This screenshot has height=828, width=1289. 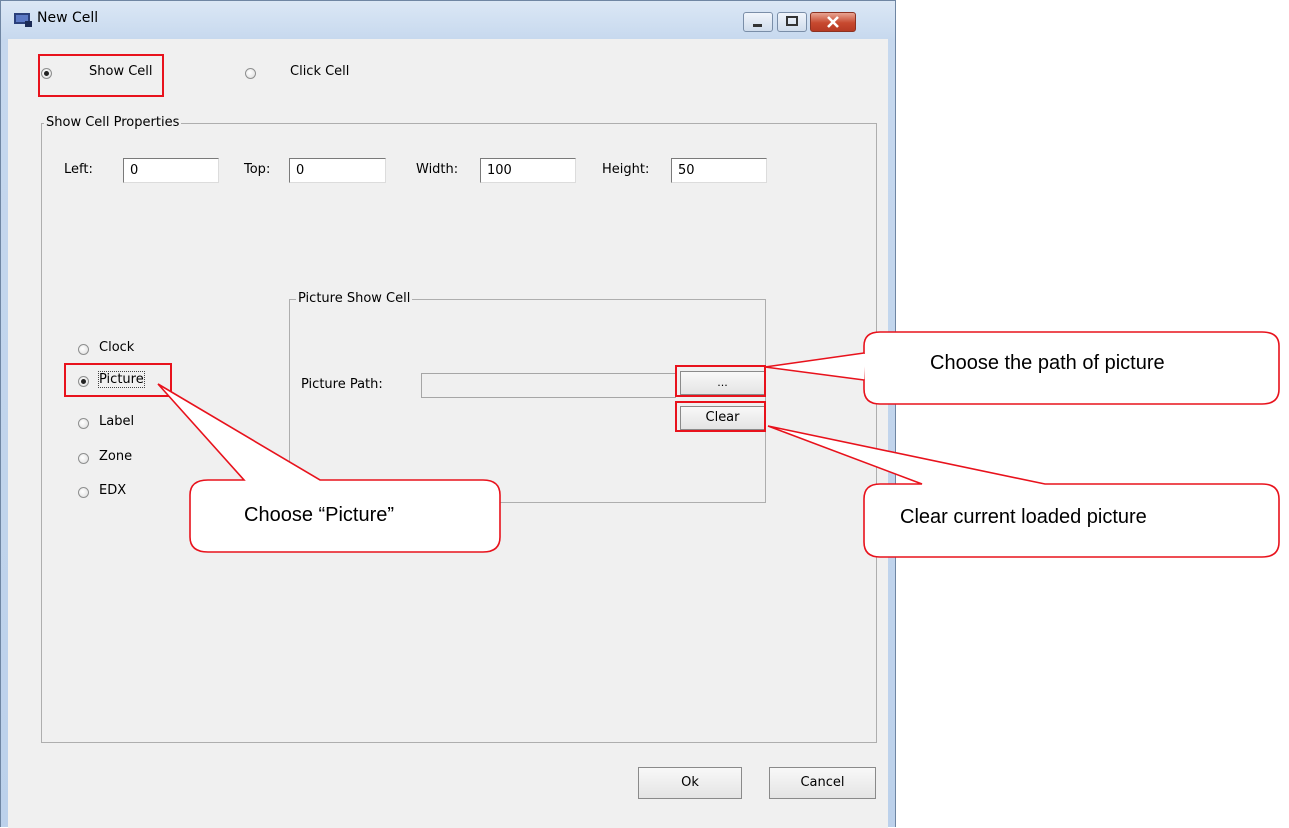 I want to click on clear-highlight, so click(x=720, y=416).